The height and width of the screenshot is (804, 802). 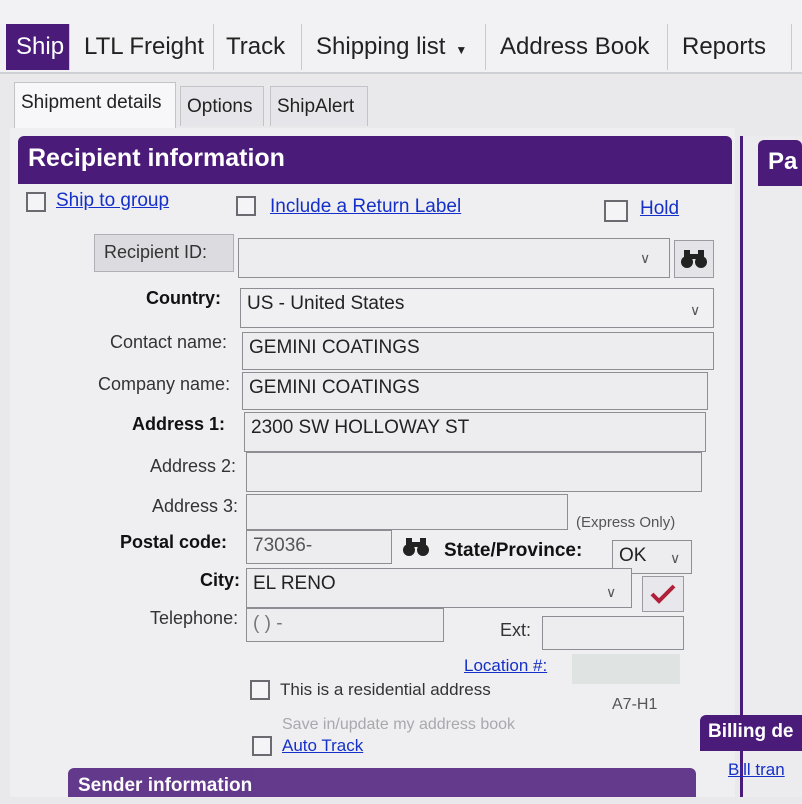 What do you see at coordinates (399, 724) in the screenshot?
I see `save-address-label: Save in/update my address book` at bounding box center [399, 724].